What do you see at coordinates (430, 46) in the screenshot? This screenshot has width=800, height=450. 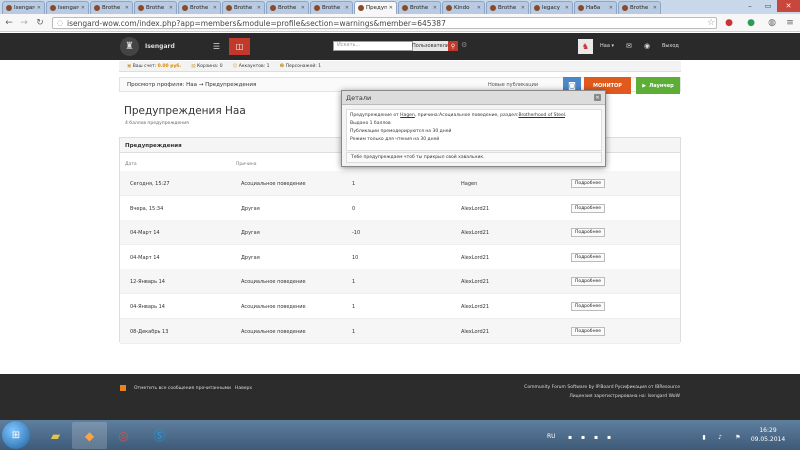 I see `search-scope-select: Пользователи` at bounding box center [430, 46].